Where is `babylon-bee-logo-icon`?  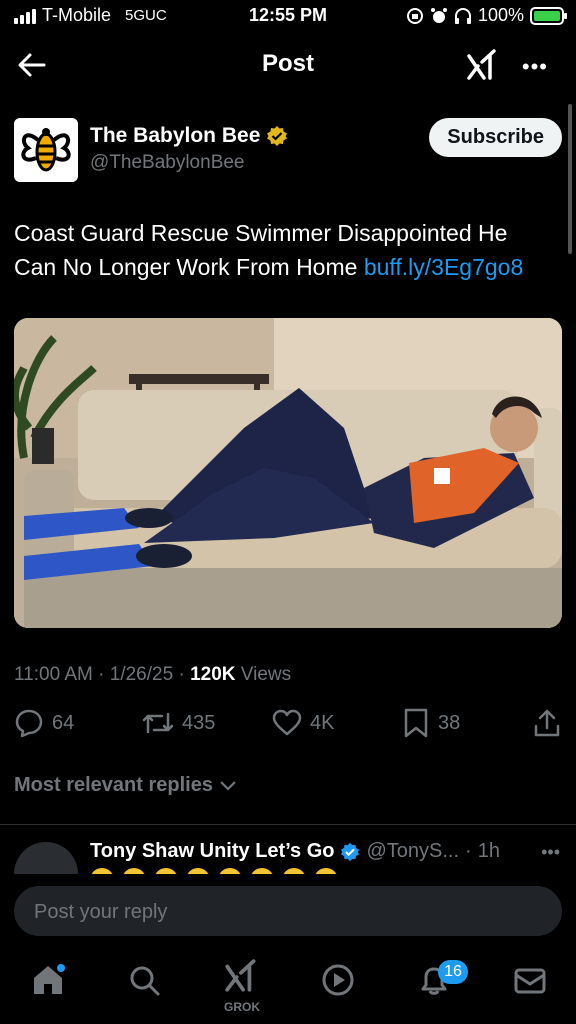 babylon-bee-logo-icon is located at coordinates (46, 150).